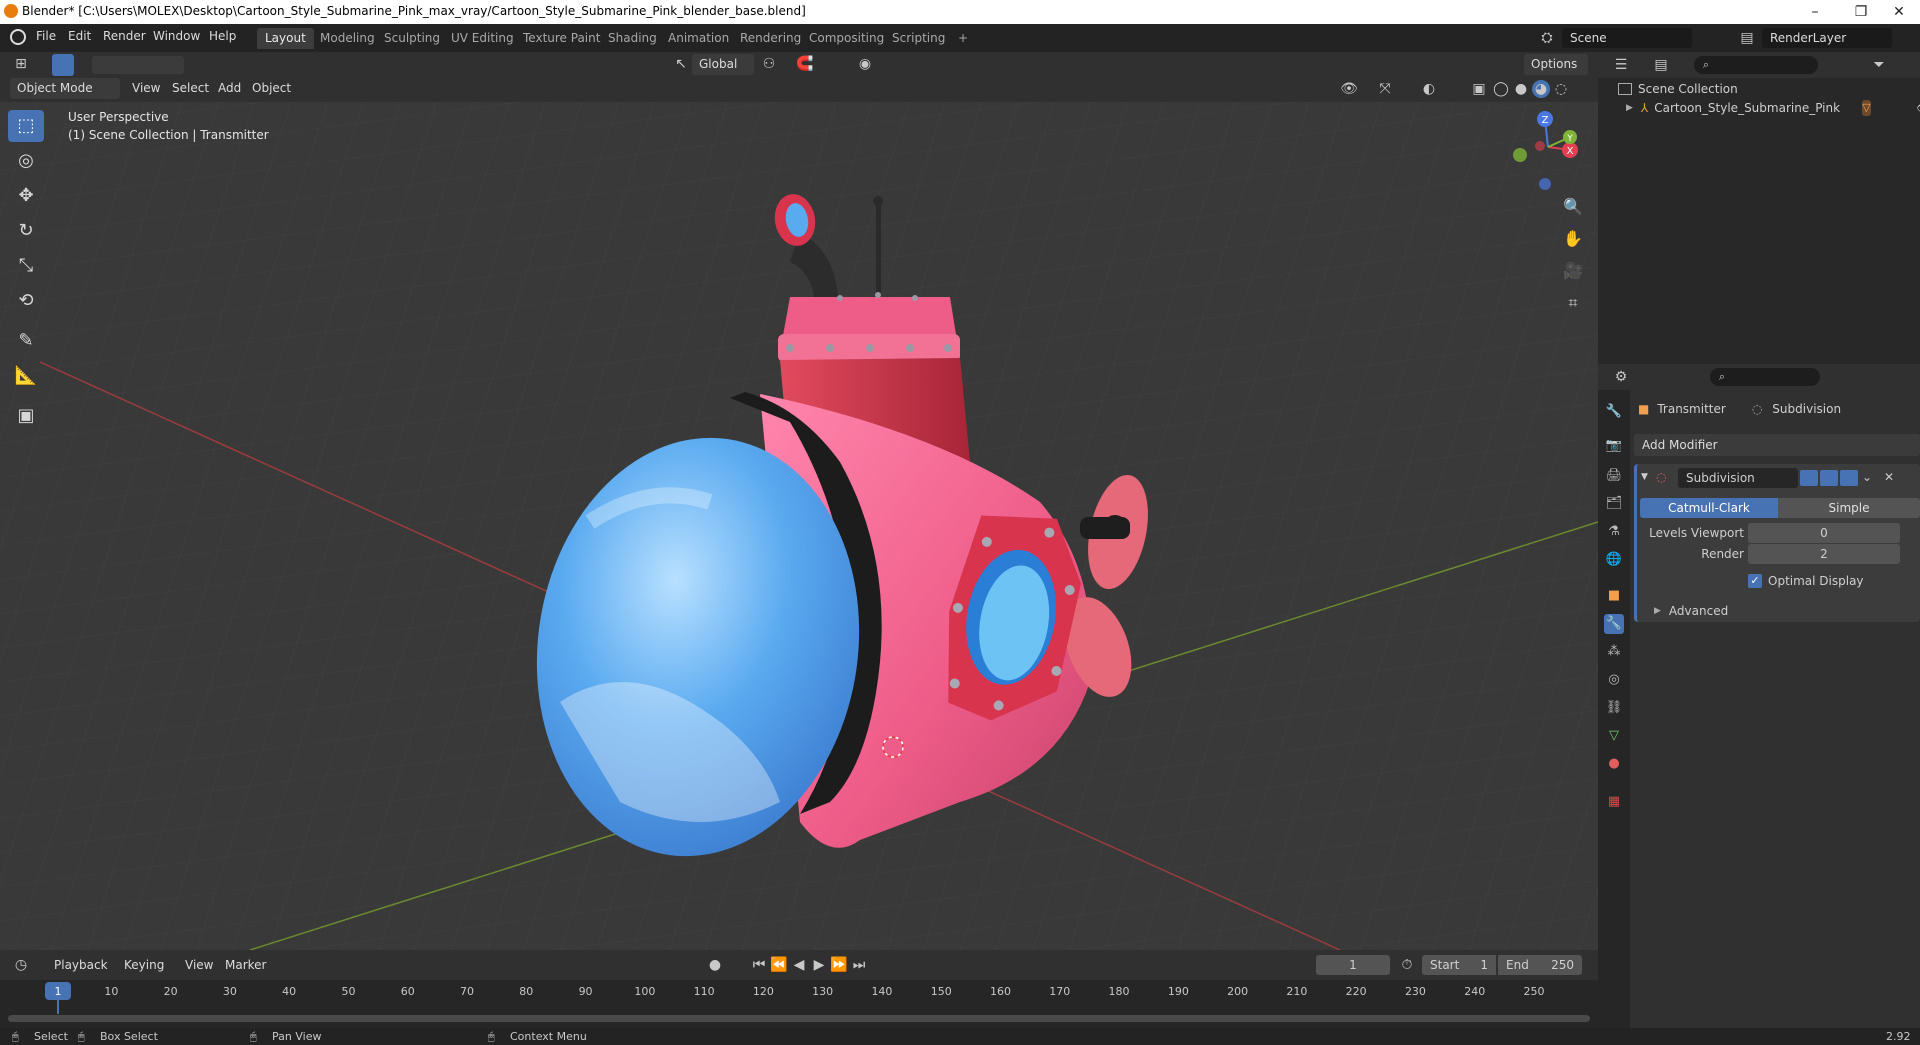 The width and height of the screenshot is (1920, 1045). What do you see at coordinates (1561, 89) in the screenshot?
I see `rendered-shading-icon: ◌` at bounding box center [1561, 89].